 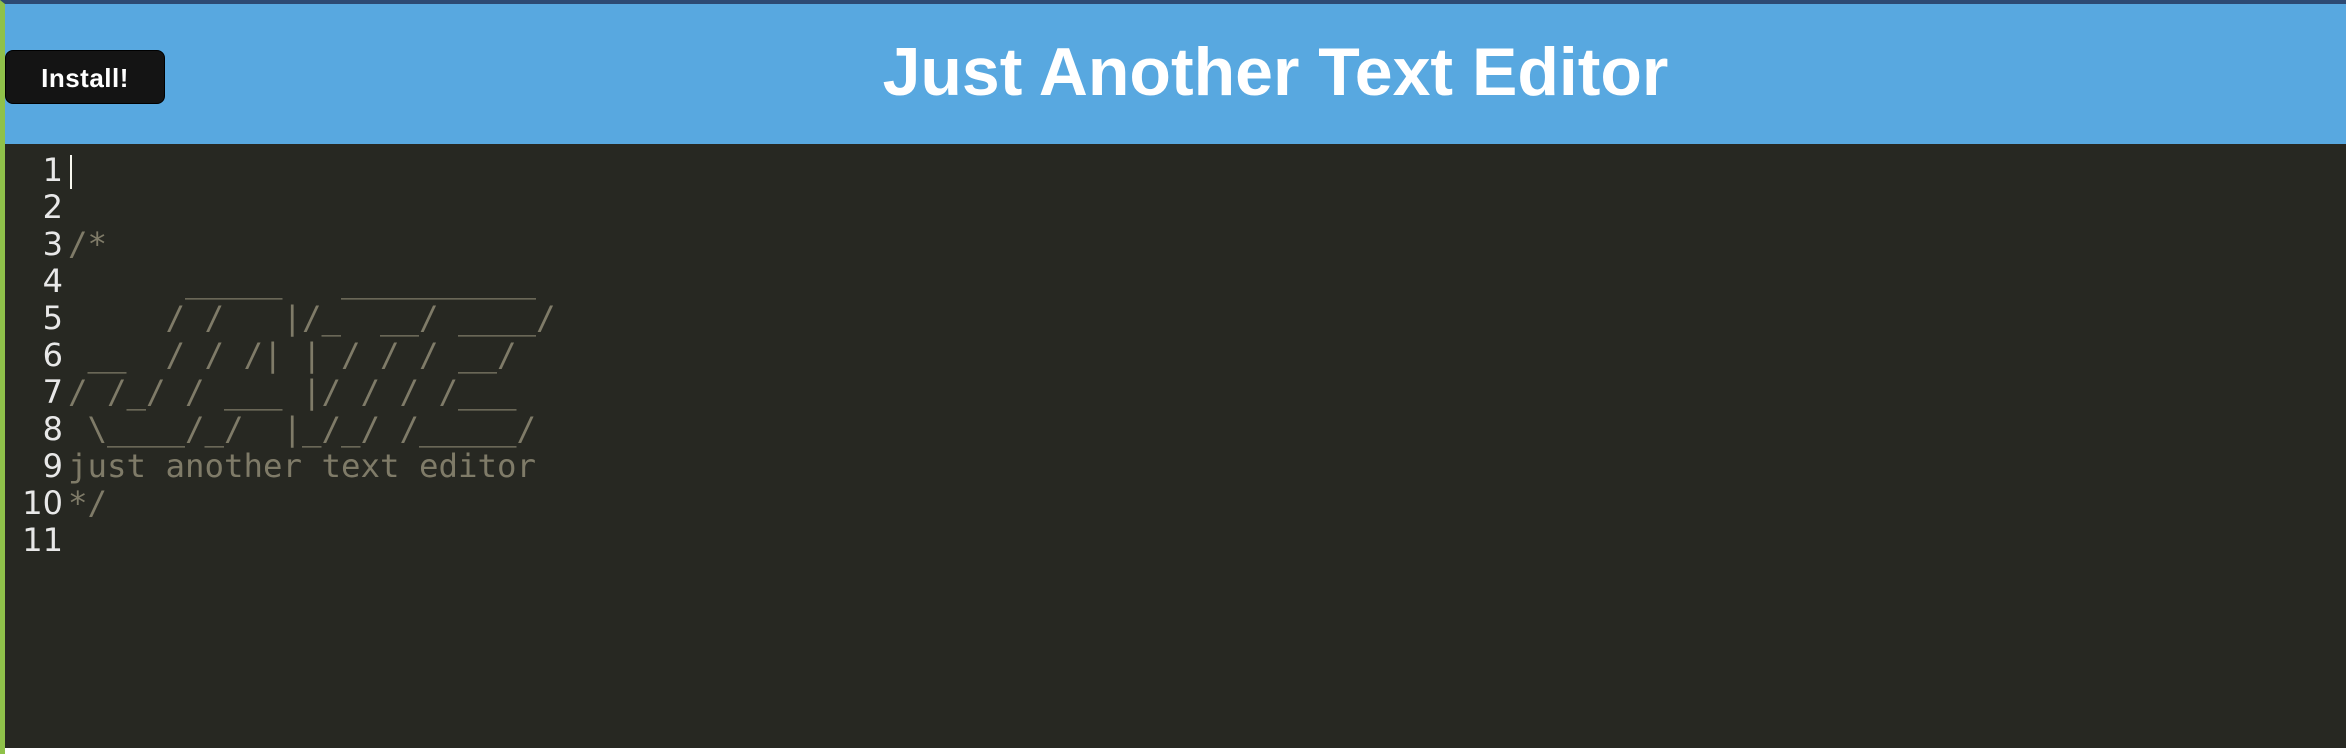 I want to click on code-line-text: just another text editor, so click(x=302, y=466).